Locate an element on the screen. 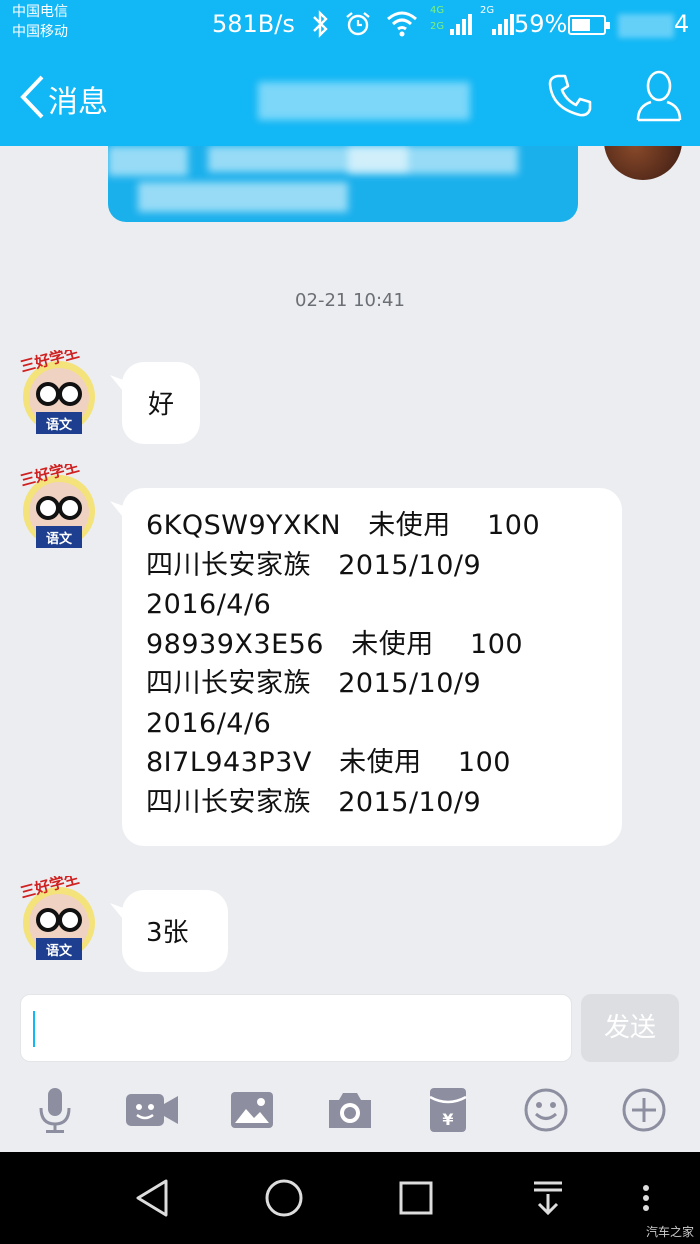 This screenshot has height=1244, width=700. network-1b-label: 2G is located at coordinates (437, 26).